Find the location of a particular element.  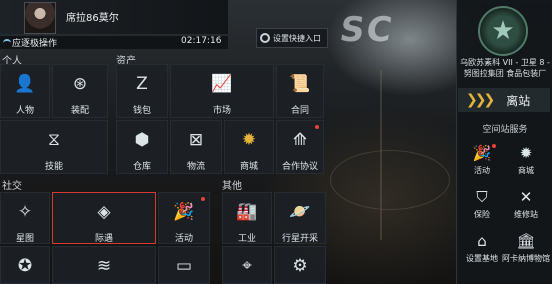

operation-label: 应逐极操作 is located at coordinates (35, 44).